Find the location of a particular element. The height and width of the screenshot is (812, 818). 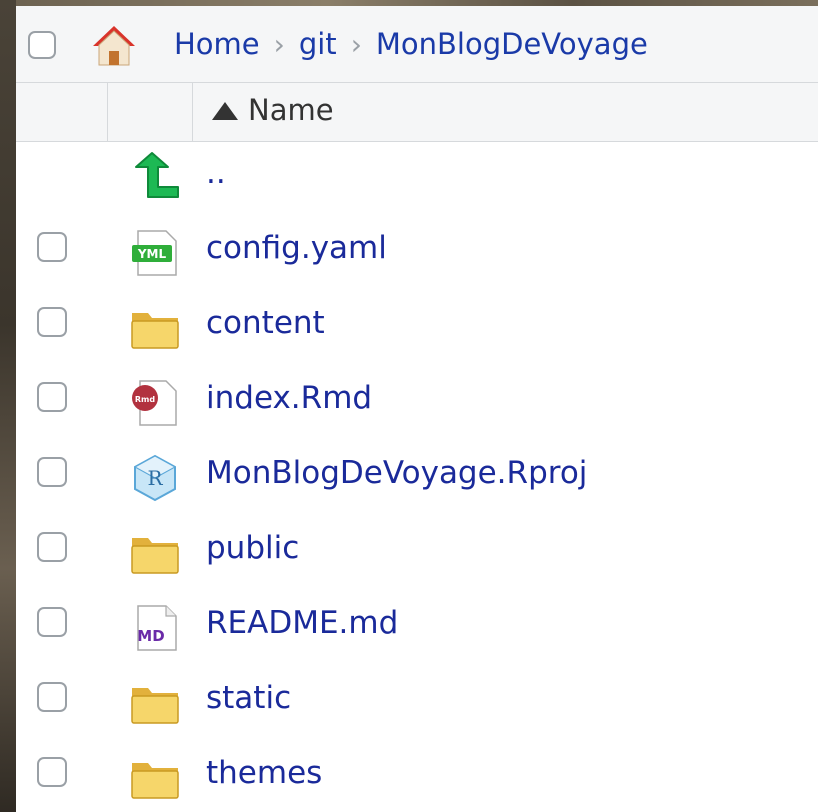

home-icon is located at coordinates (114, 45).